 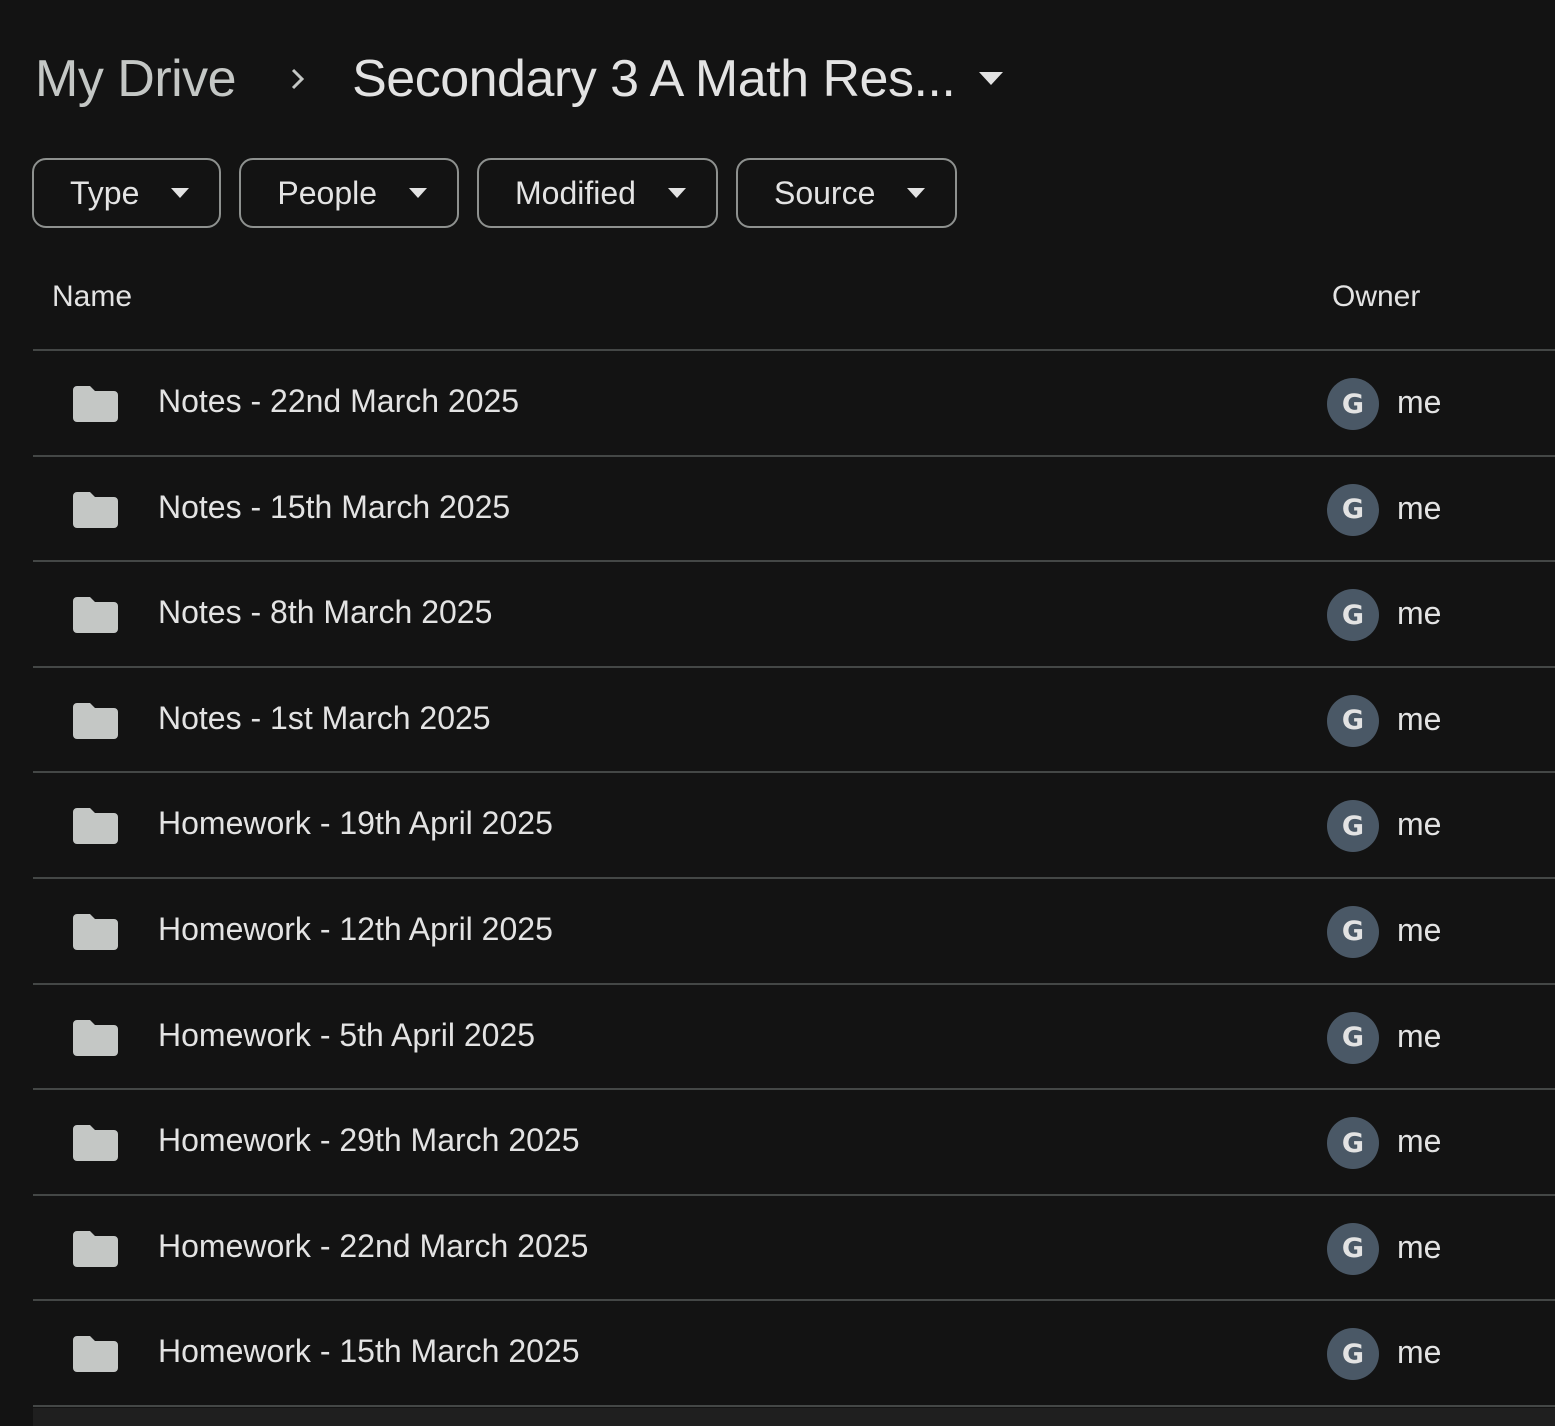 I want to click on table-row: Notes - 22nd March 2025 G me, so click(x=794, y=404).